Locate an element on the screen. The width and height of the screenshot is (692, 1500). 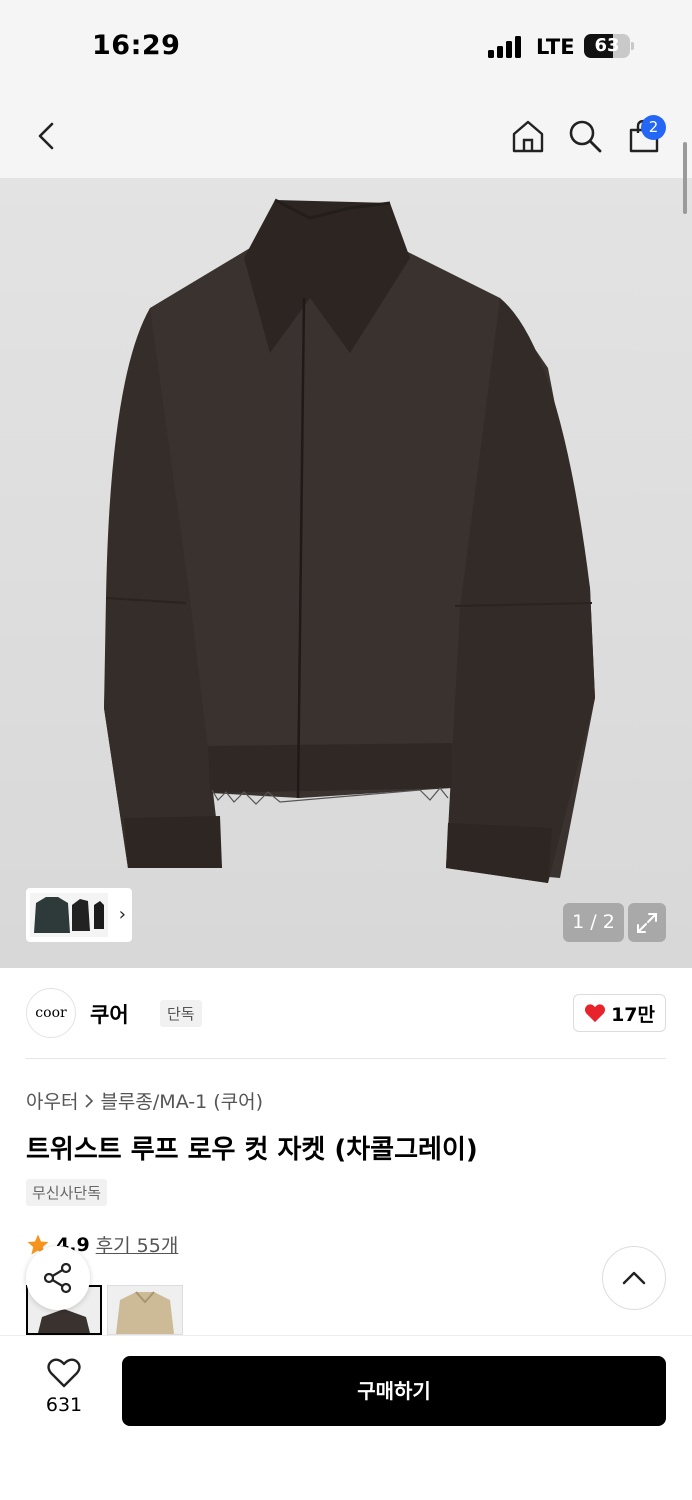
scroll-to-top-button is located at coordinates (634, 1278).